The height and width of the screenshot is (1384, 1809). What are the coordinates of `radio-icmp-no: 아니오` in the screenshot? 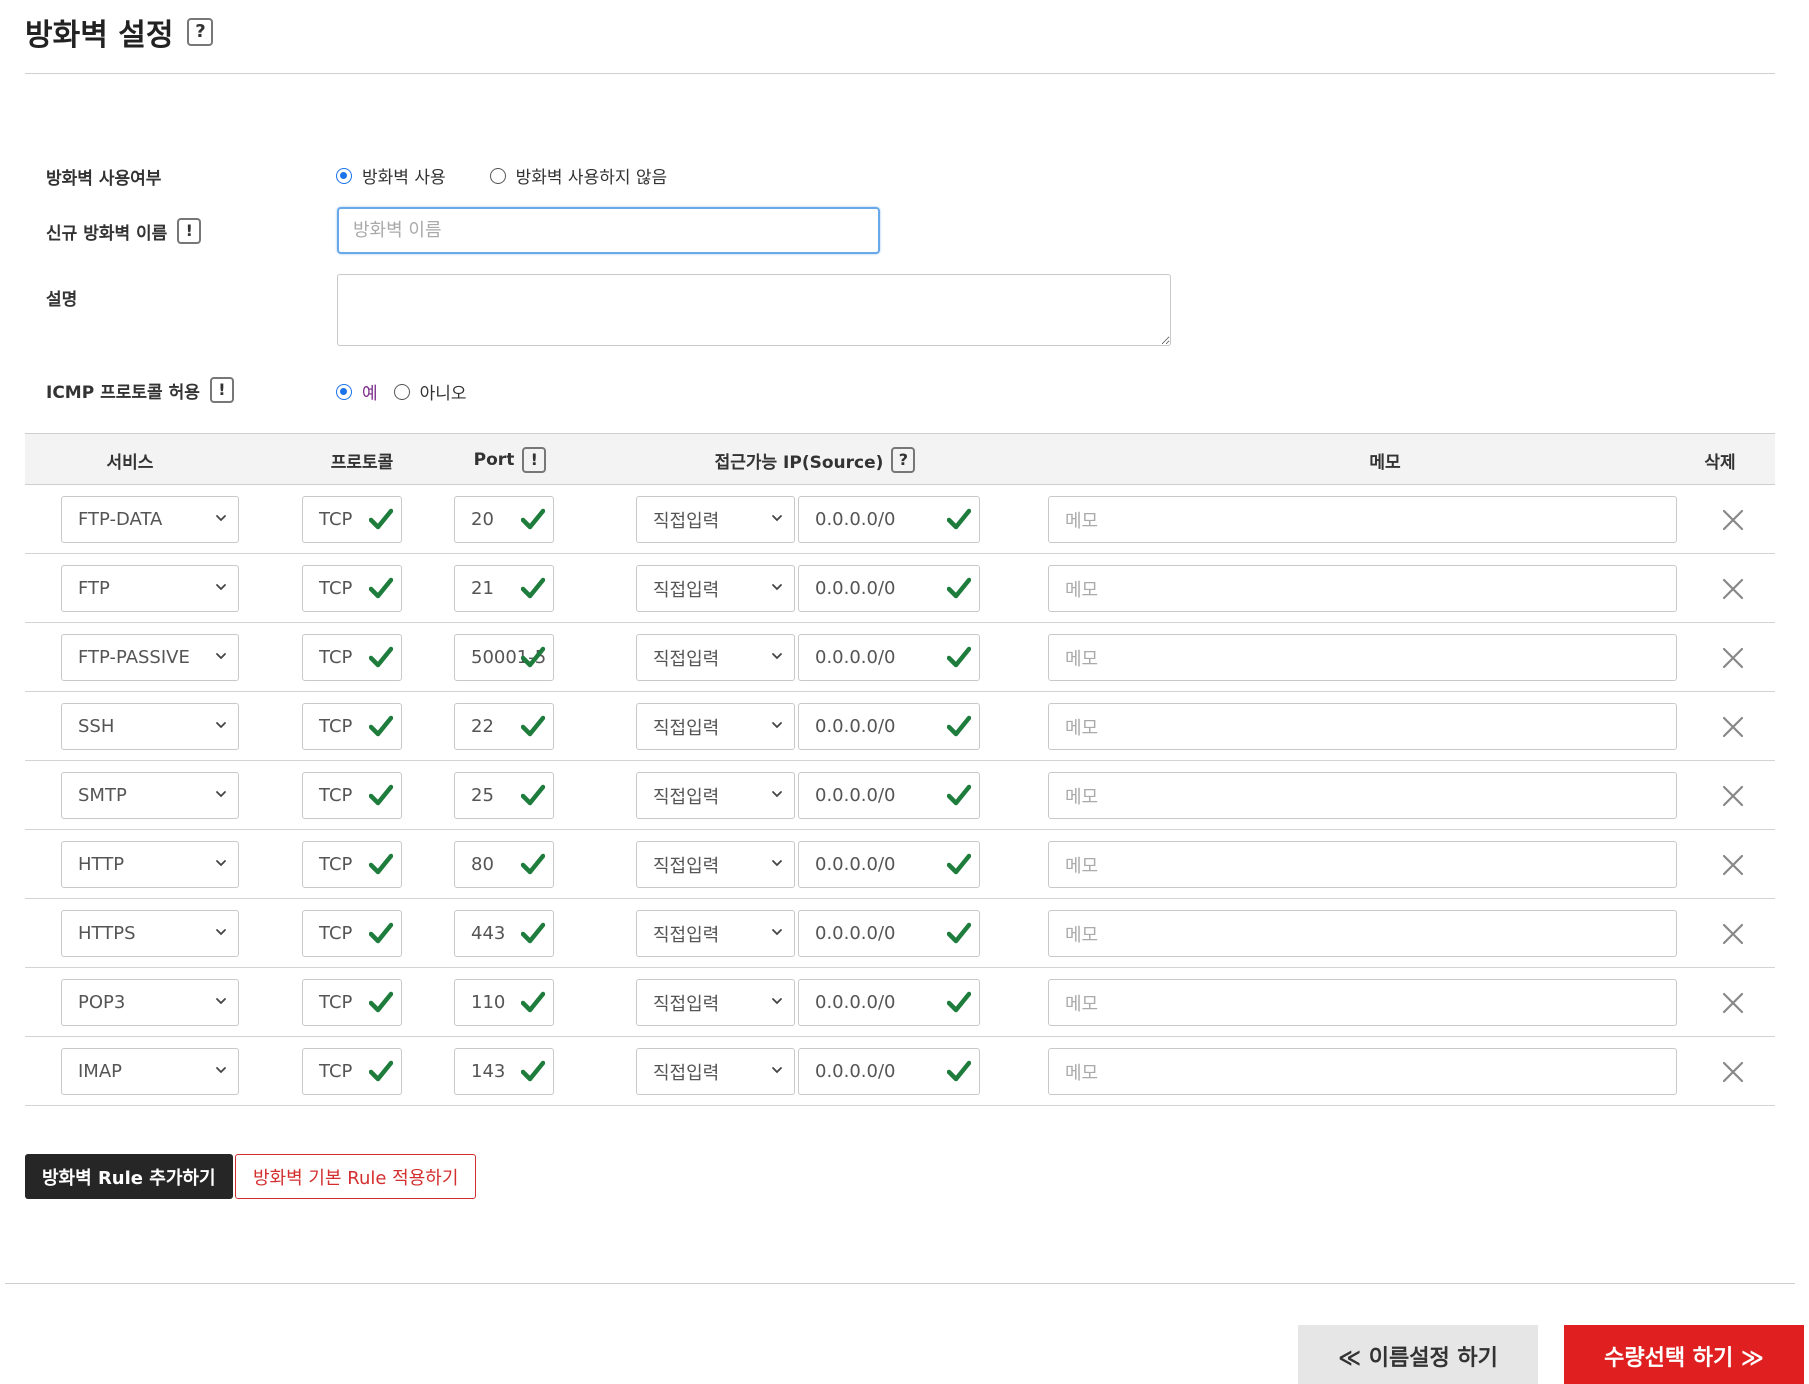 It's located at (430, 391).